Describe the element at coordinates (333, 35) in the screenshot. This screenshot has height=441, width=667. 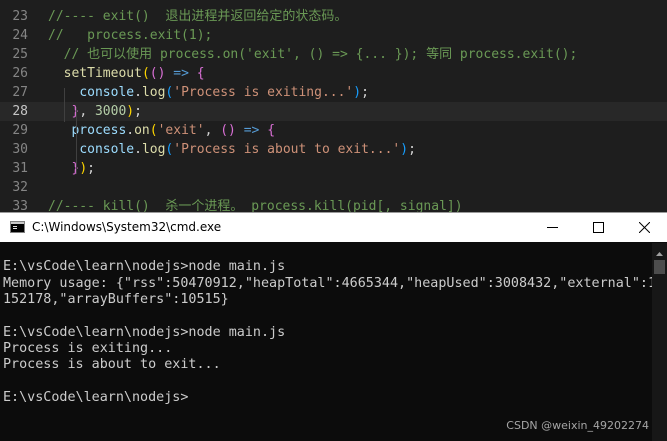
I see `code-line: 24 // process.exit(1);` at that location.